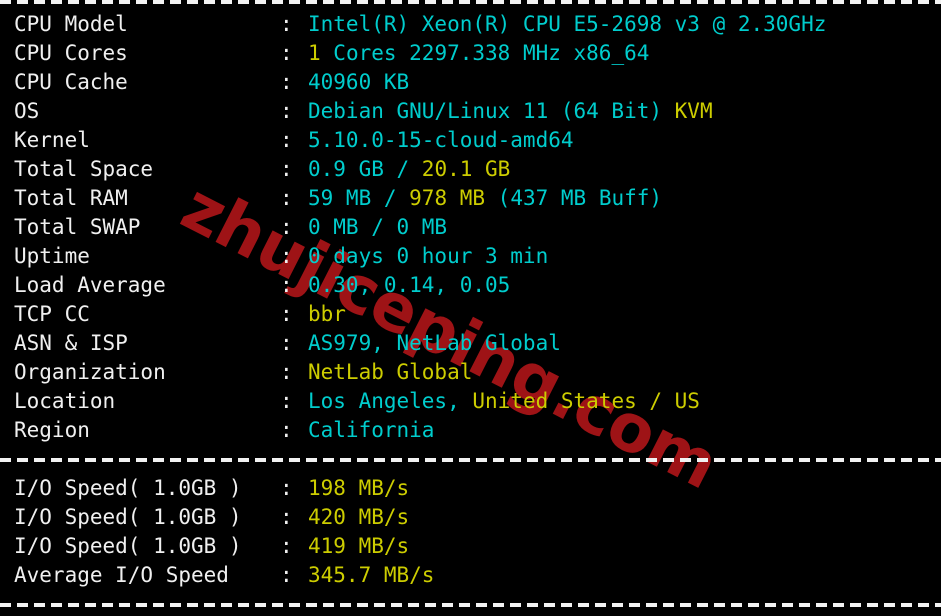  Describe the element at coordinates (84, 169) in the screenshot. I see `row-label: Total Space` at that location.